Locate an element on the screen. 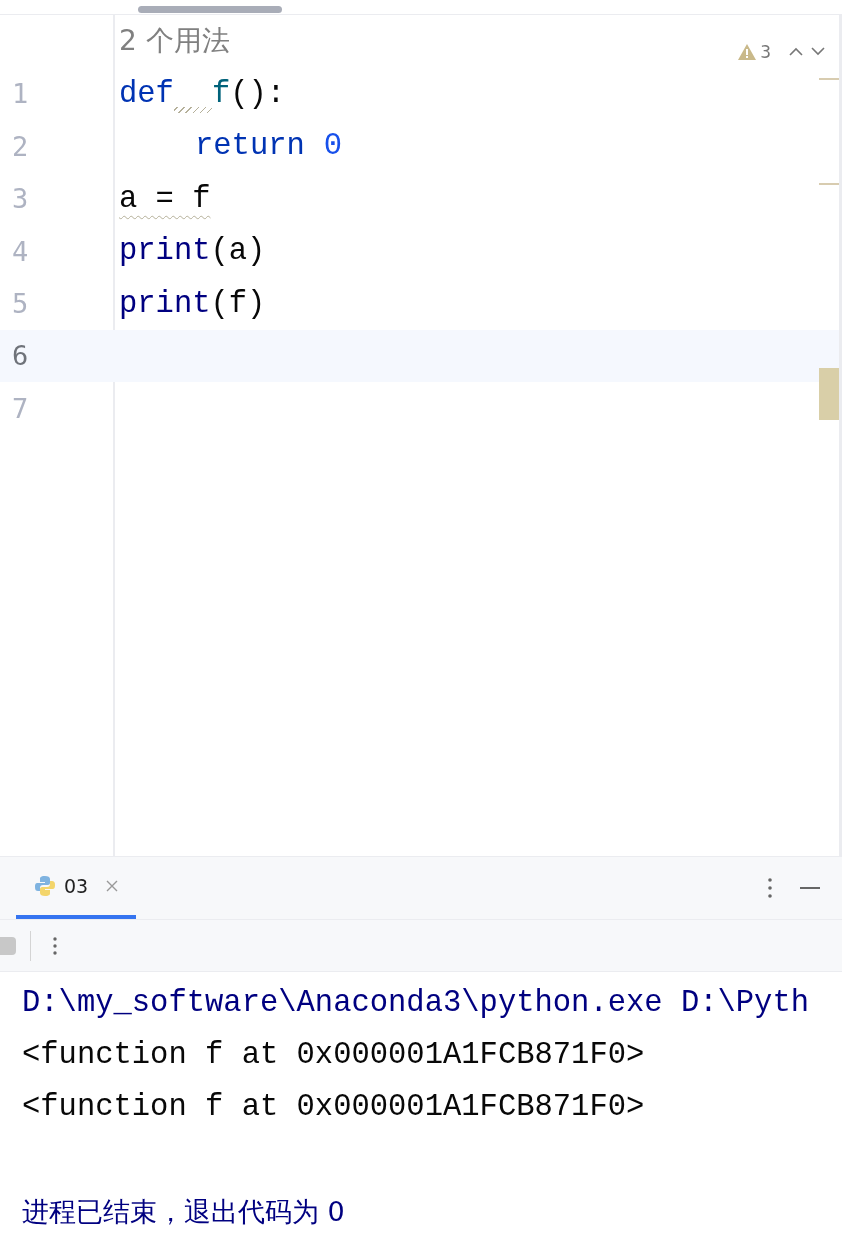 The width and height of the screenshot is (842, 1238). line-number: 4 is located at coordinates (20, 251).